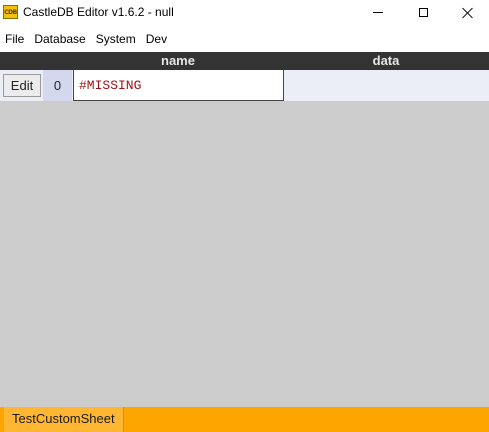 Image resolution: width=489 pixels, height=432 pixels. I want to click on maximize-icon, so click(423, 12).